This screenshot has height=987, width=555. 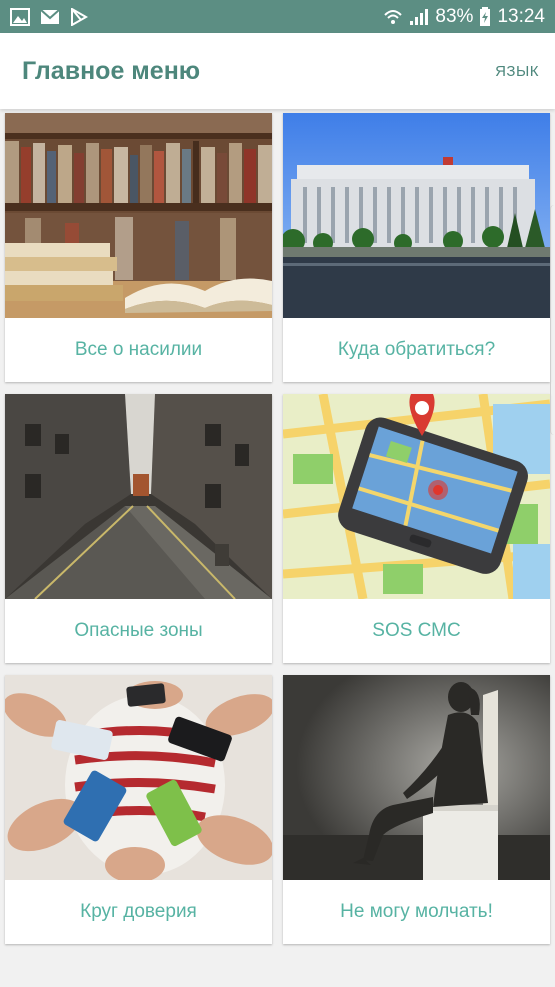 What do you see at coordinates (138, 630) in the screenshot?
I see `menu-card-label: Опасные зоны` at bounding box center [138, 630].